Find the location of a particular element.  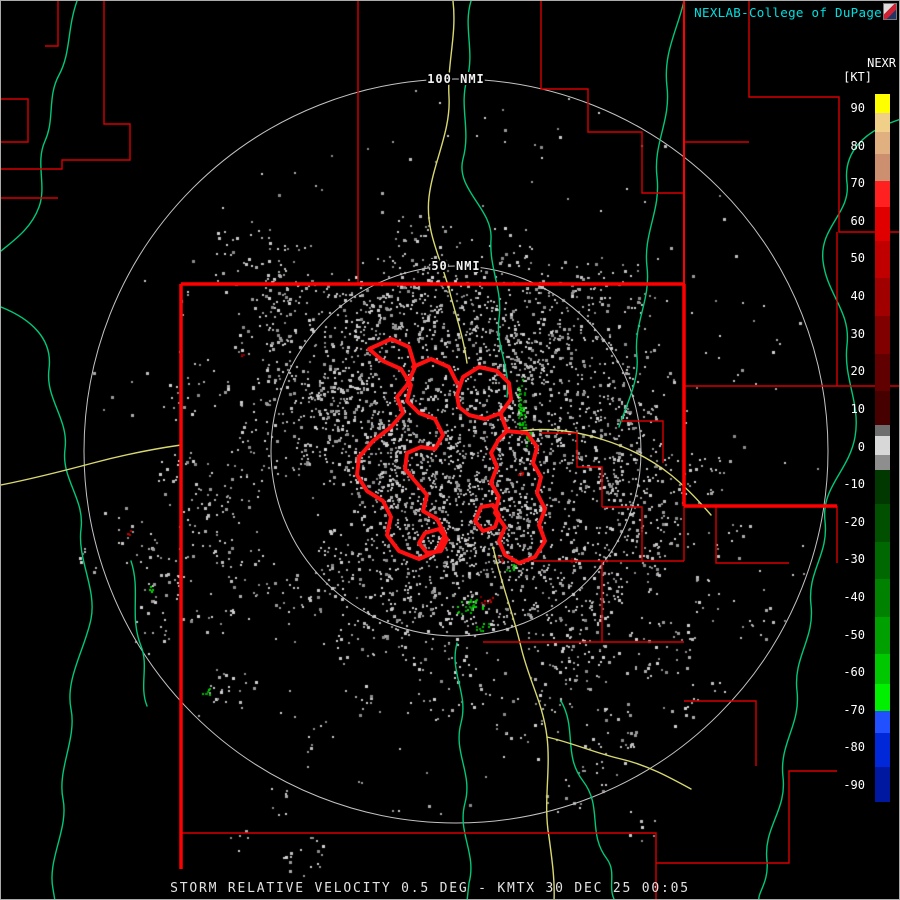

colorbar-tick-label: 10 is located at coordinates (857, 409).